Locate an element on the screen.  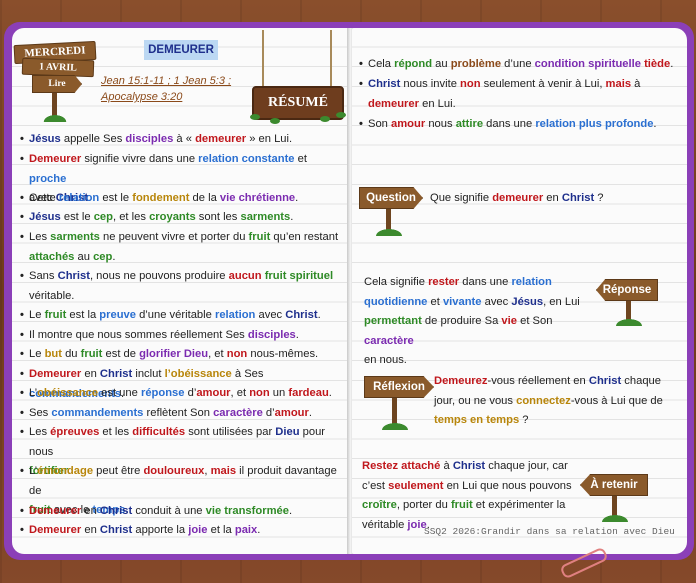
rope-right is located at coordinates (331, 59).